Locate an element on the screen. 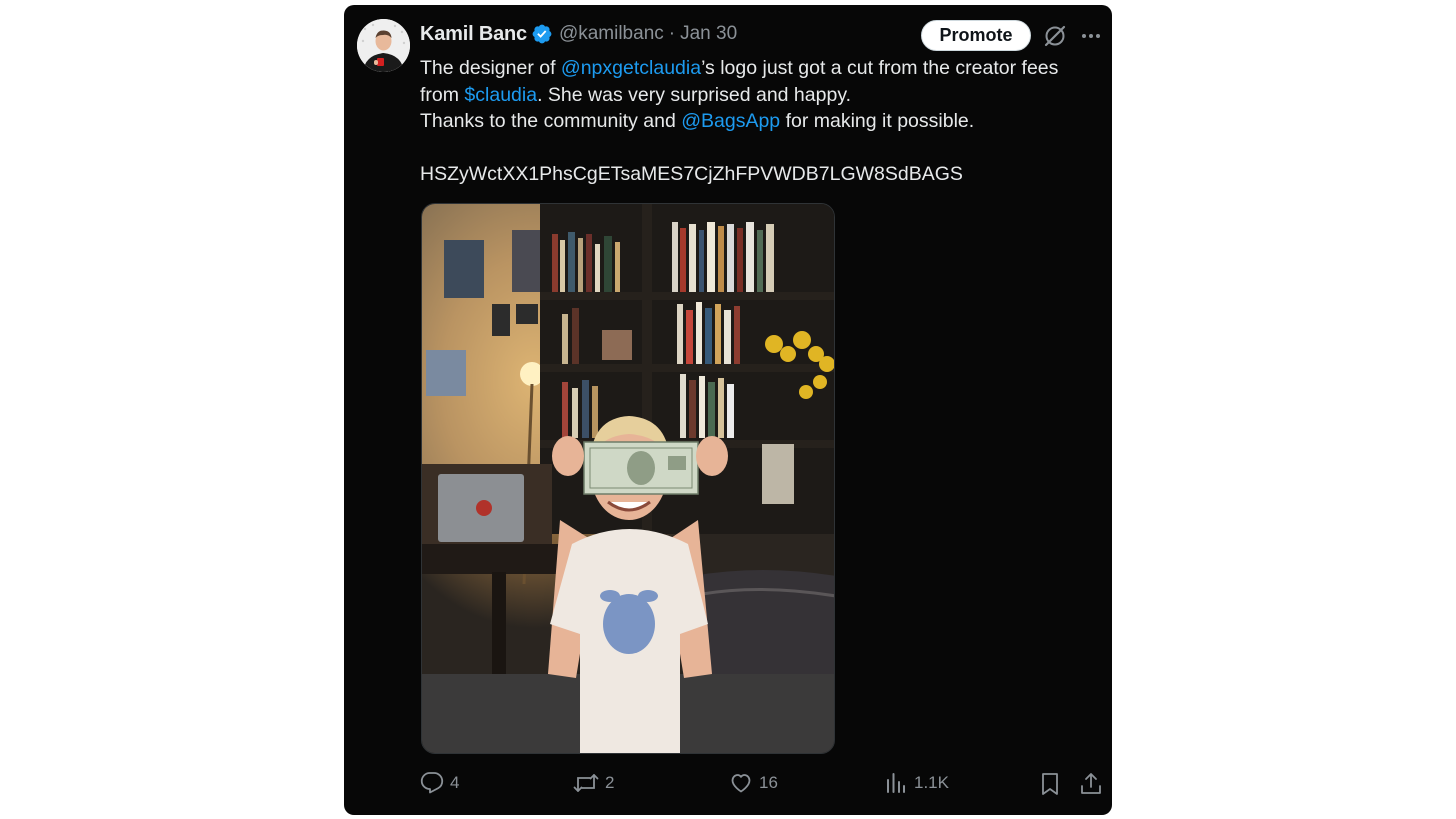 The height and width of the screenshot is (819, 1456). views-button: 1.1K is located at coordinates (916, 783).